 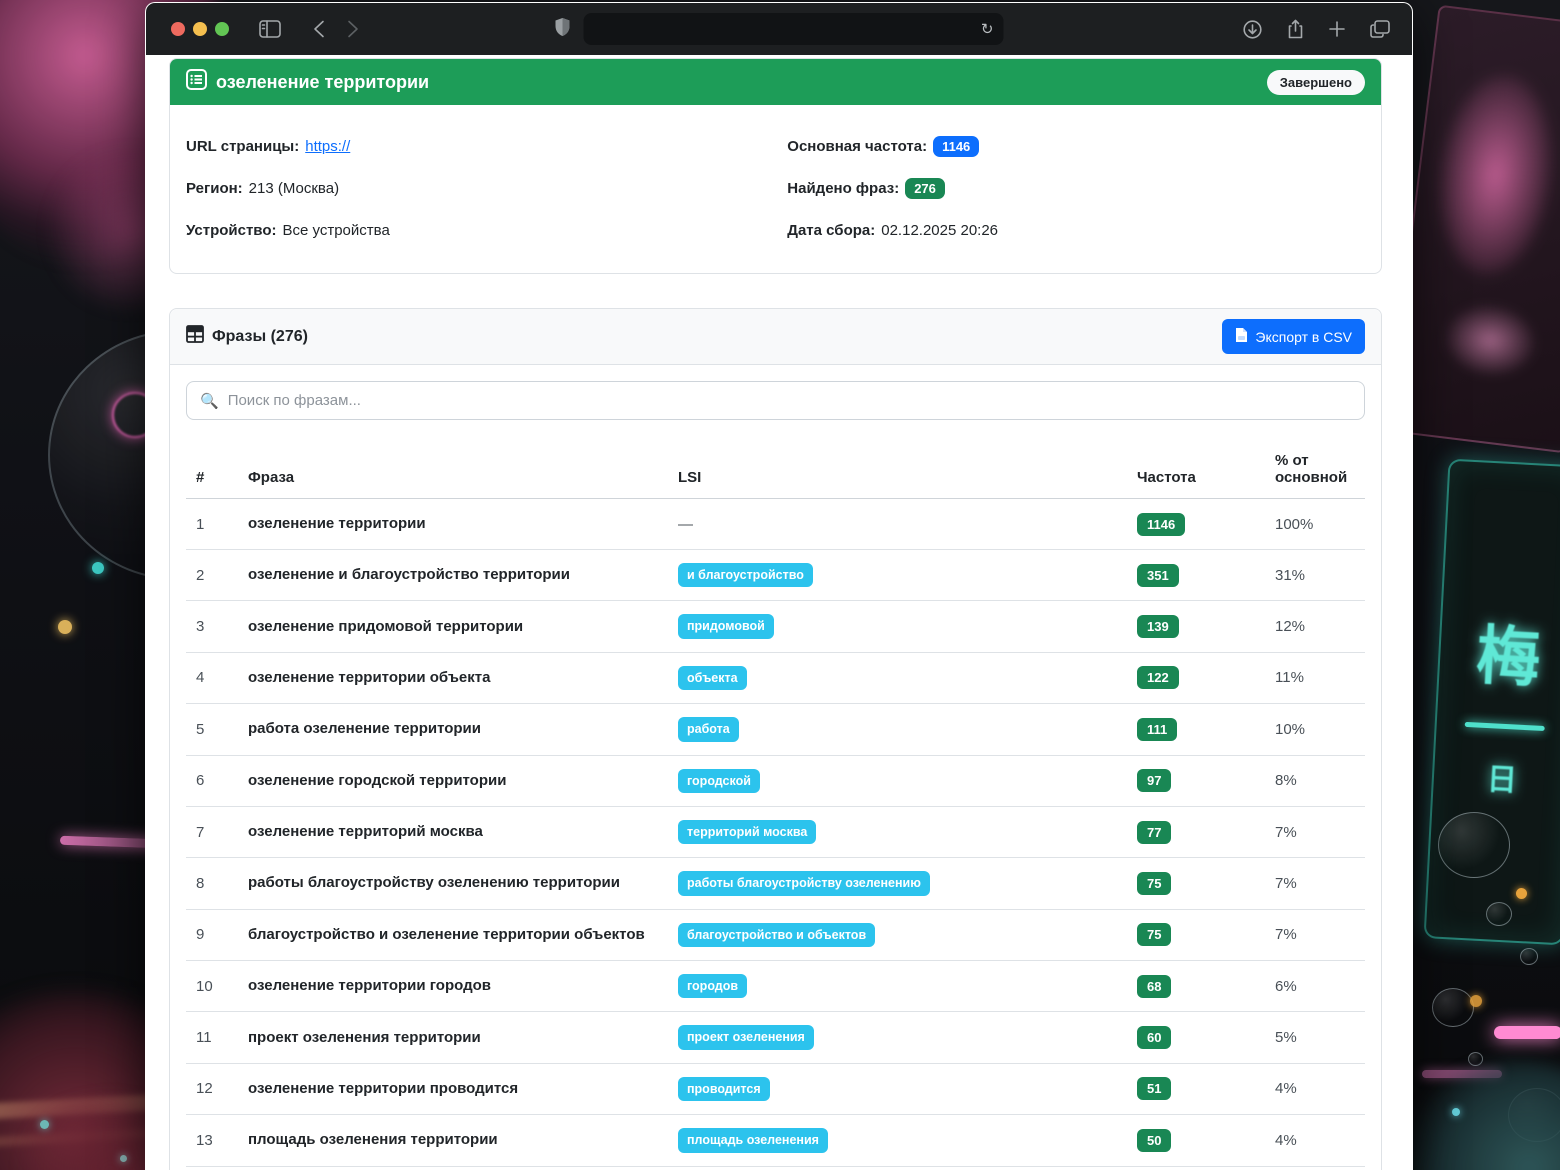 I want to click on lsi-cell: благоустройство и объектов, so click(x=897, y=935).